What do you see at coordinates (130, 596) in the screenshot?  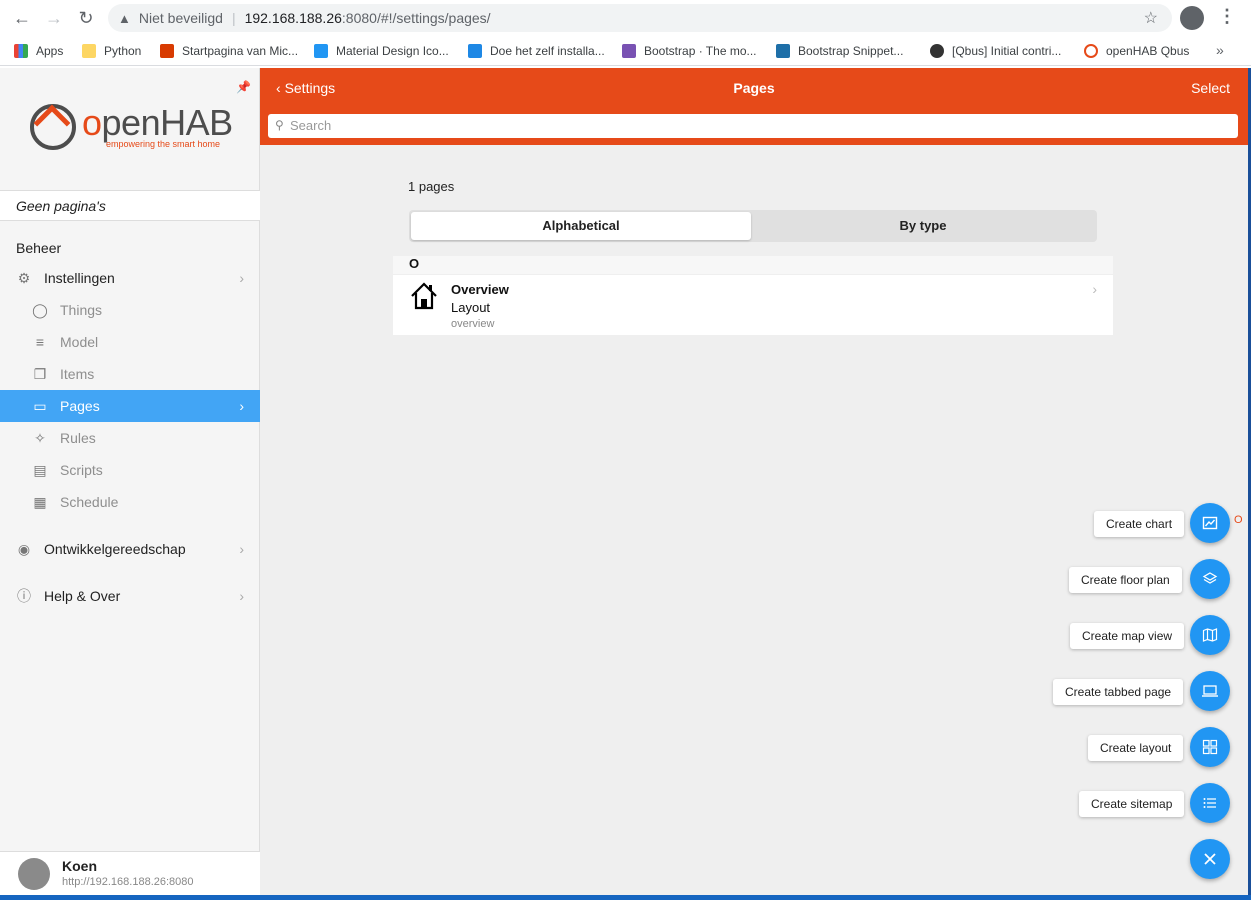 I see `sidebar-item-help: ⓘ Help & Over ›` at bounding box center [130, 596].